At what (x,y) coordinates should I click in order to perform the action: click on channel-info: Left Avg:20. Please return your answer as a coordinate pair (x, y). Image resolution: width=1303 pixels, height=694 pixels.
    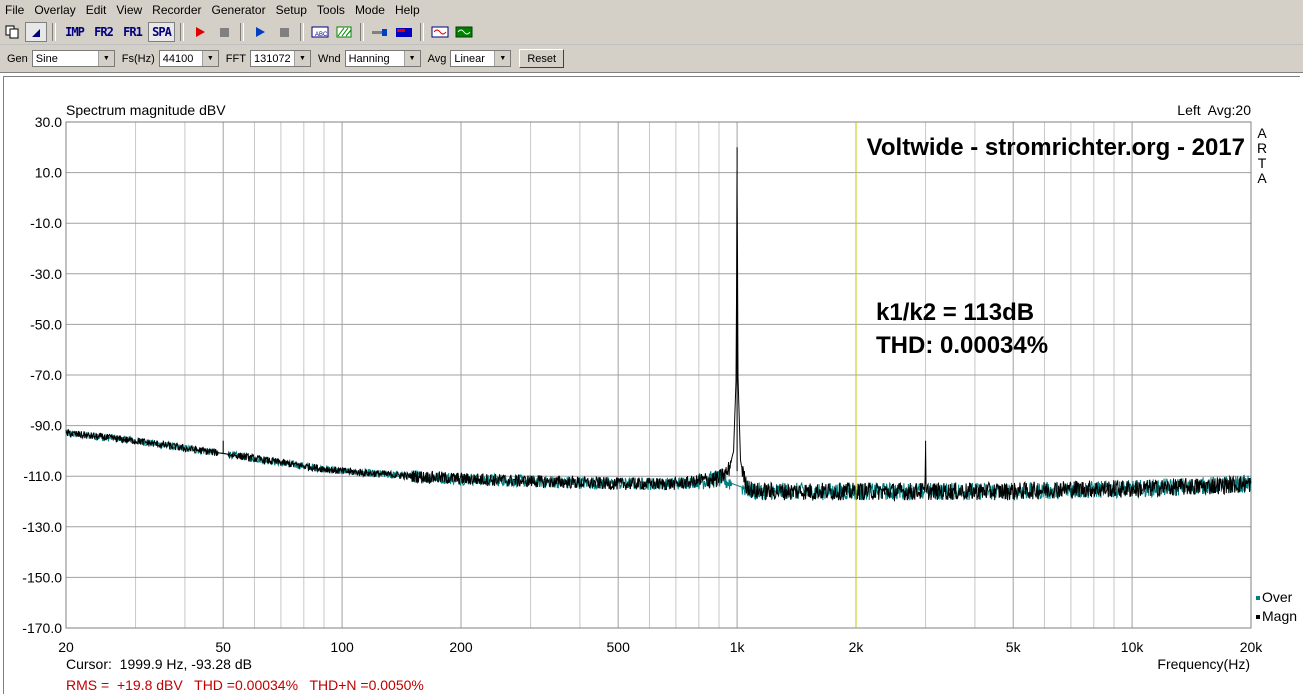
    Looking at the image, I should click on (1214, 110).